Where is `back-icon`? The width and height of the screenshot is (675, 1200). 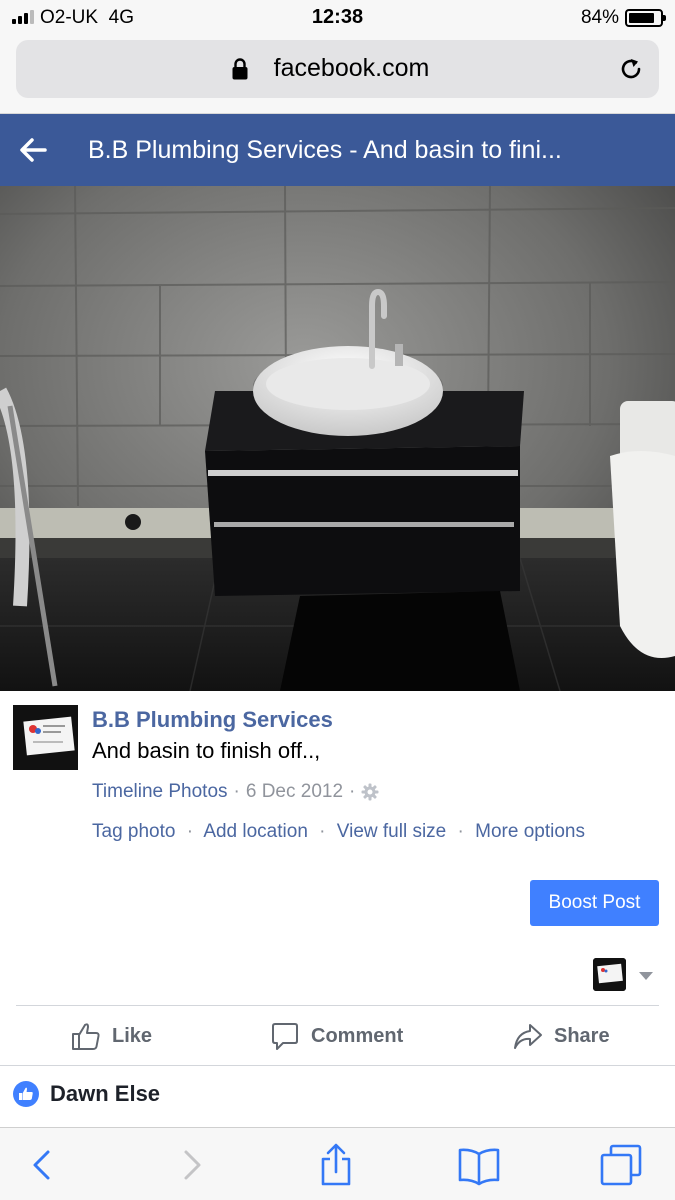 back-icon is located at coordinates (43, 1165).